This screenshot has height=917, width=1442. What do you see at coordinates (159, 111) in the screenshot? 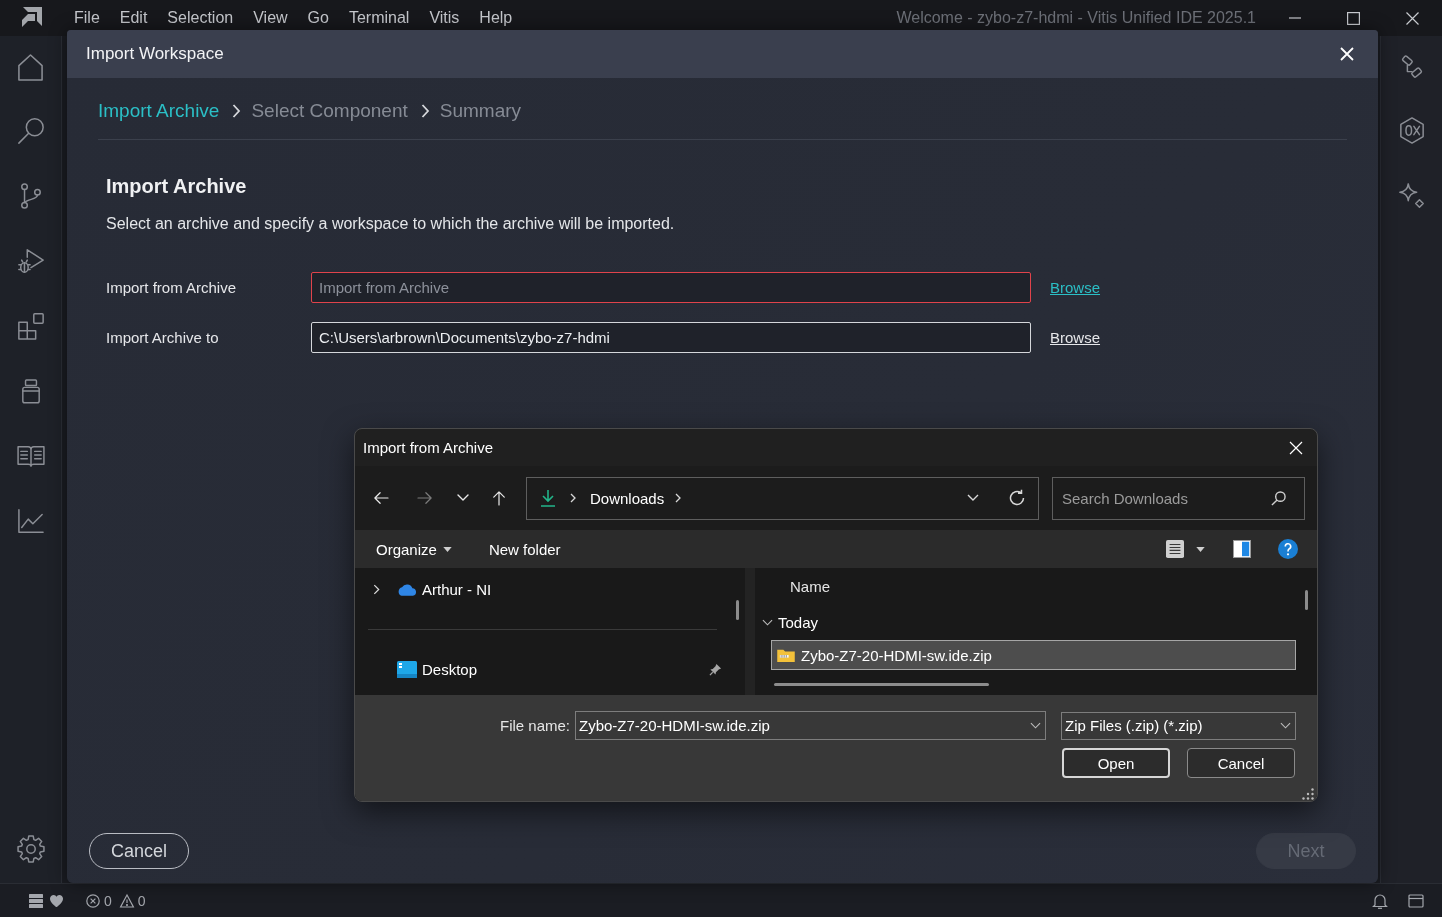
I see `wizard-step: Import Archive` at bounding box center [159, 111].